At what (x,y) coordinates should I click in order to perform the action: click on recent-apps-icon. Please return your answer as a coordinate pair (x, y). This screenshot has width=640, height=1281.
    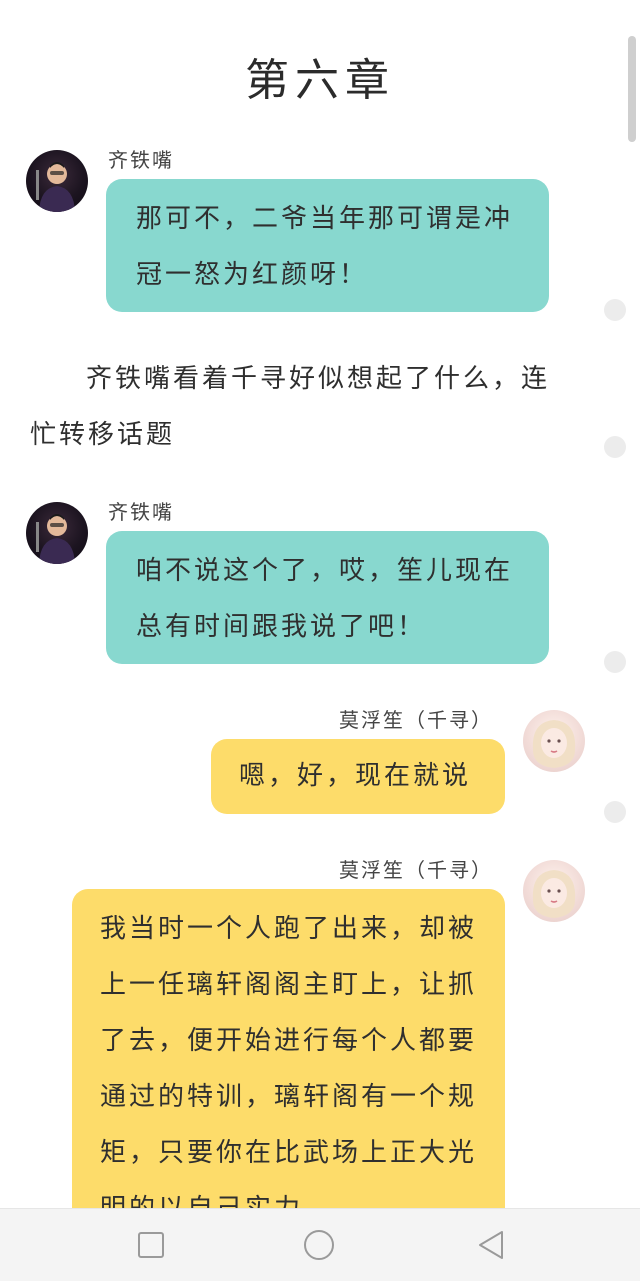
    Looking at the image, I should click on (151, 1245).